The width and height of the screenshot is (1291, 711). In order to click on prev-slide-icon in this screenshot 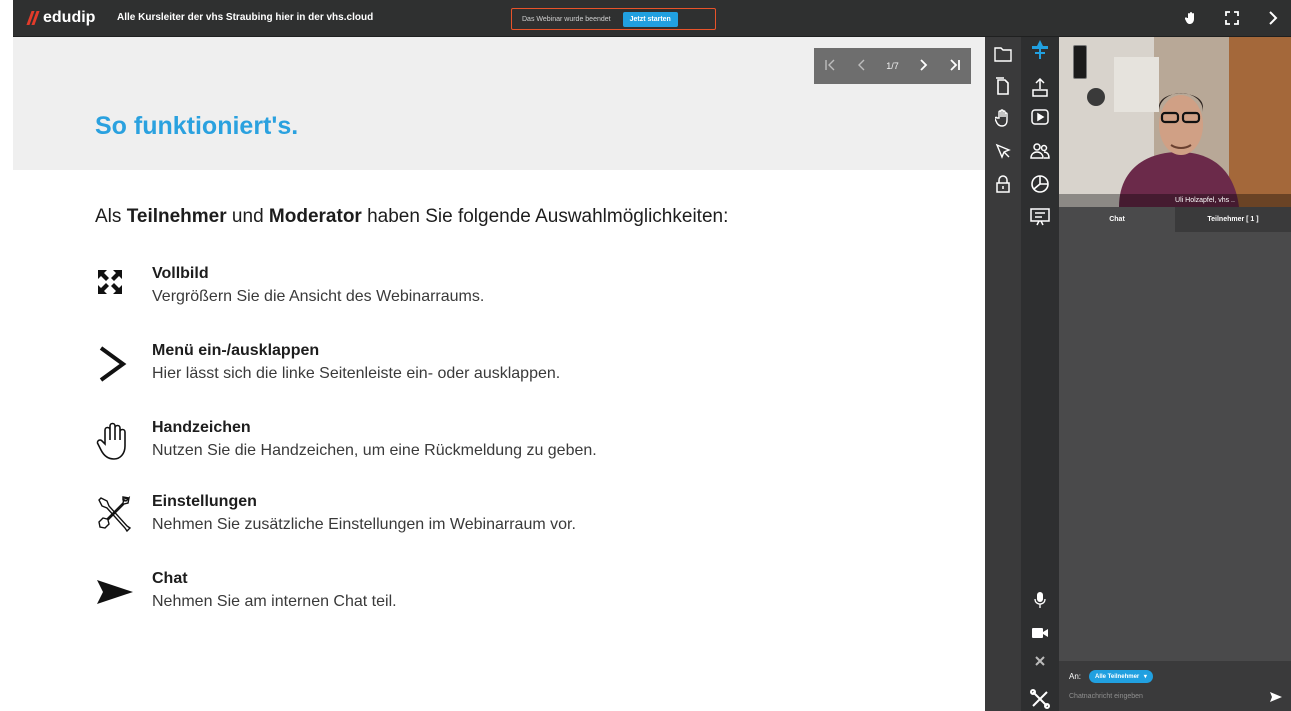, I will do `click(861, 66)`.